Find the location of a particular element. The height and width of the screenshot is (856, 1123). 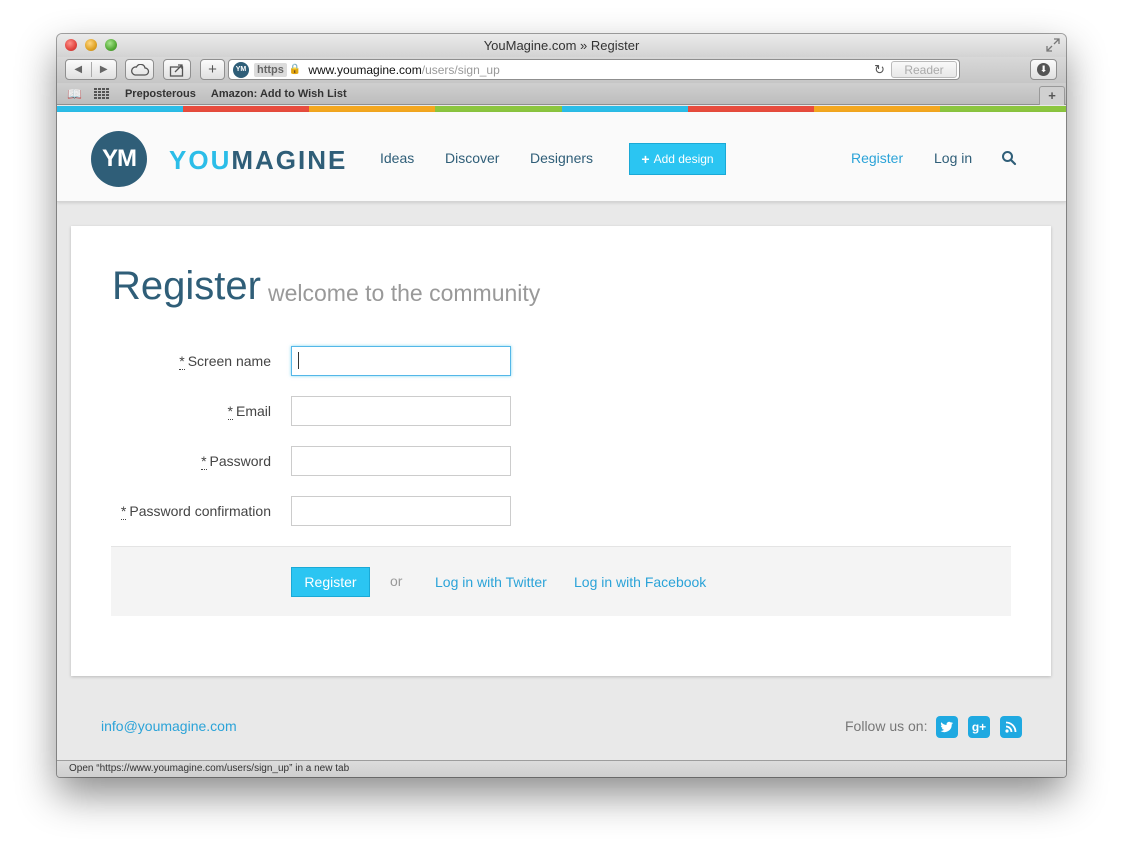

screen-name-row: * Screen name is located at coordinates (561, 361).